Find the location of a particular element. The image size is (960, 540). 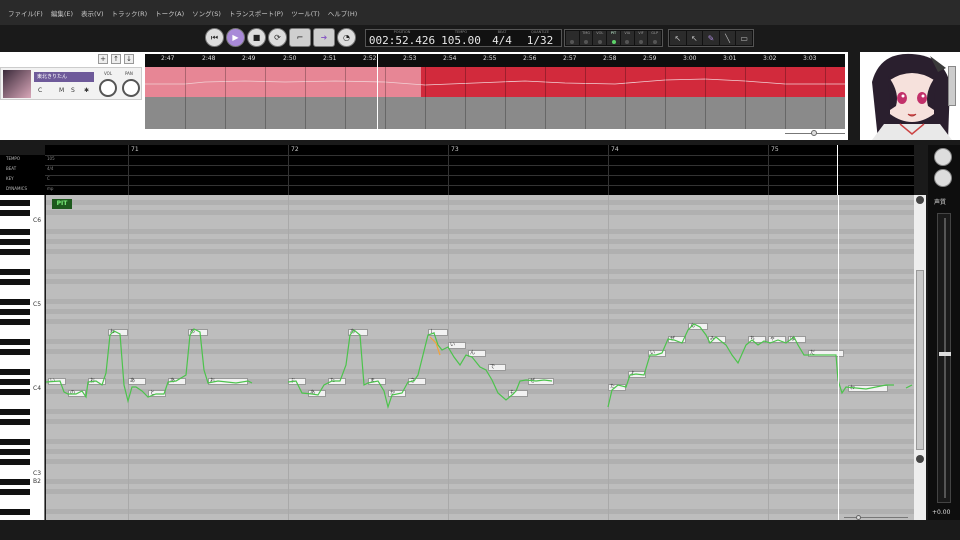

pan-knob is located at coordinates (131, 88).